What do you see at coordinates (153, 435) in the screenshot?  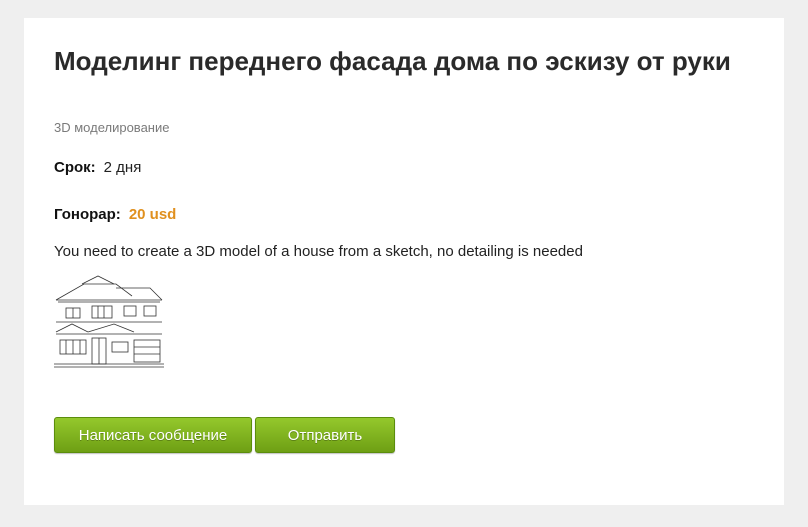 I see `write-message-button: Написать сообщение` at bounding box center [153, 435].